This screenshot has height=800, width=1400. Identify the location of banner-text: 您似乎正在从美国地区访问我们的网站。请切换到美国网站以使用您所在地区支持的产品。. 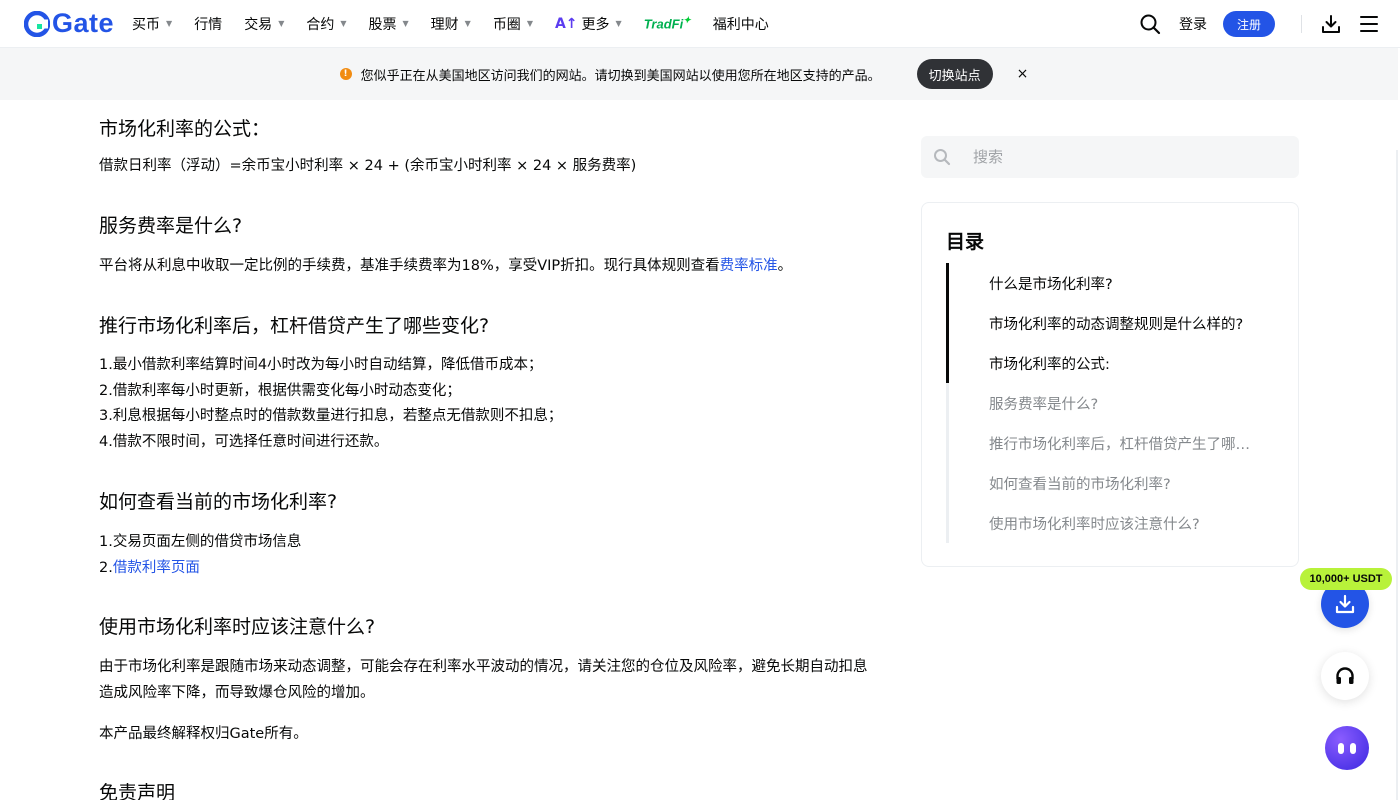
(620, 76).